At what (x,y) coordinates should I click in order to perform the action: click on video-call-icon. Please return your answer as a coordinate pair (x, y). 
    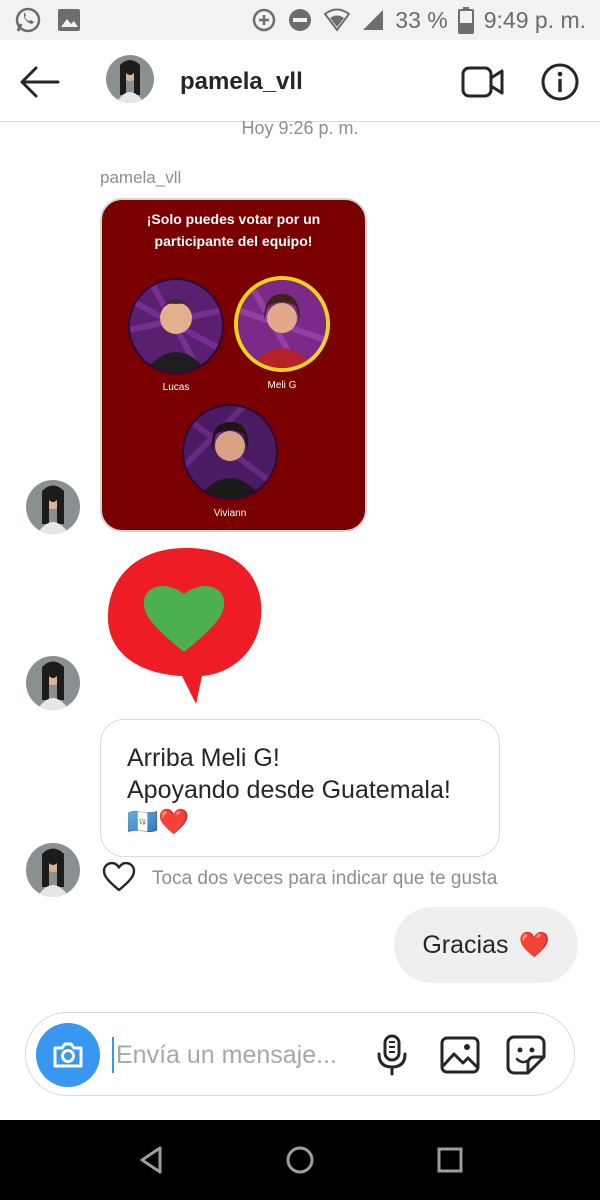
    Looking at the image, I should click on (483, 82).